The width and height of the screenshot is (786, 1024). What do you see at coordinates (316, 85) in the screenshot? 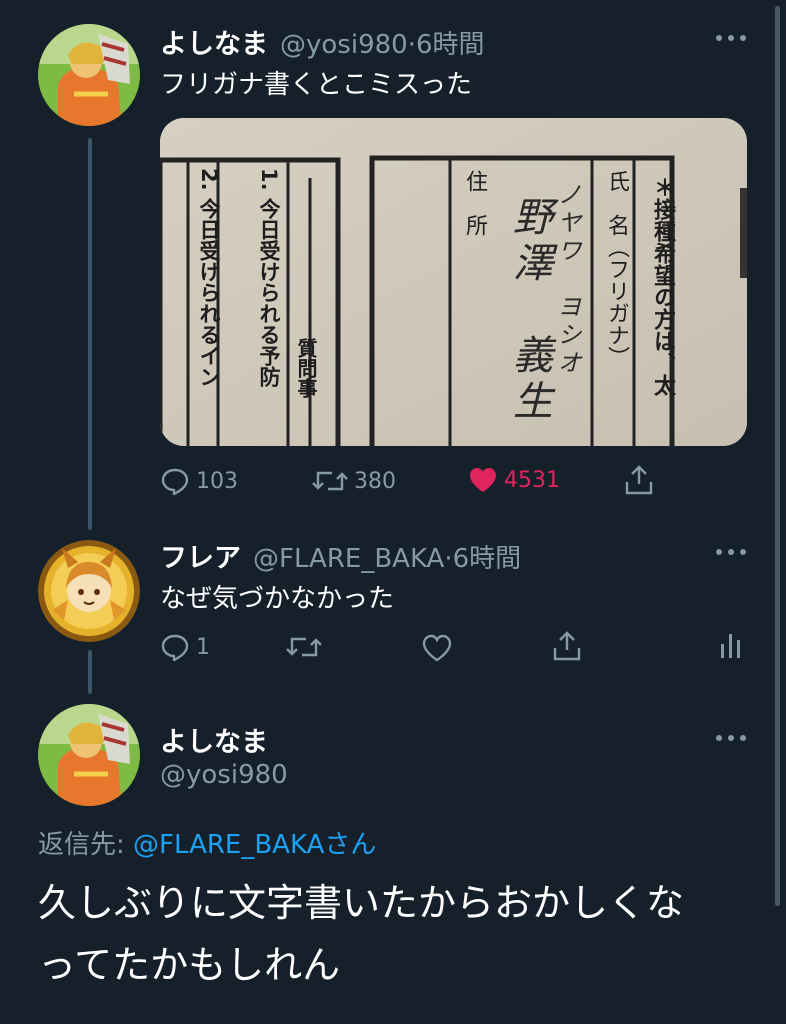
I see `tweet-text: フリガナ書くとこミスった` at bounding box center [316, 85].